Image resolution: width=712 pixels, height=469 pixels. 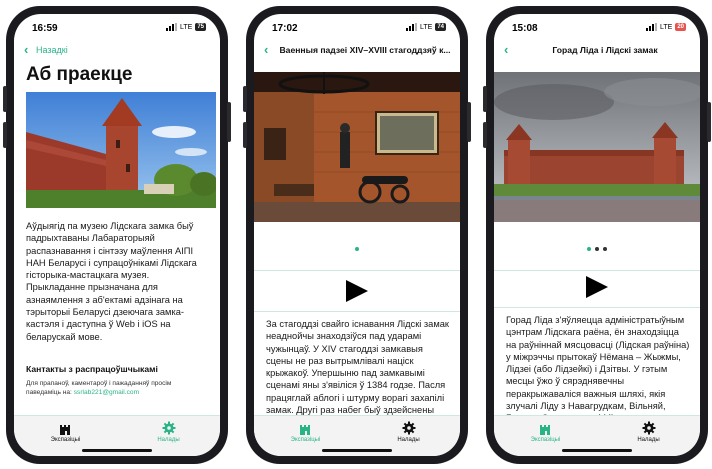 What do you see at coordinates (605, 50) in the screenshot?
I see `screen-title: Горад Ліда і Лідскі замак` at bounding box center [605, 50].